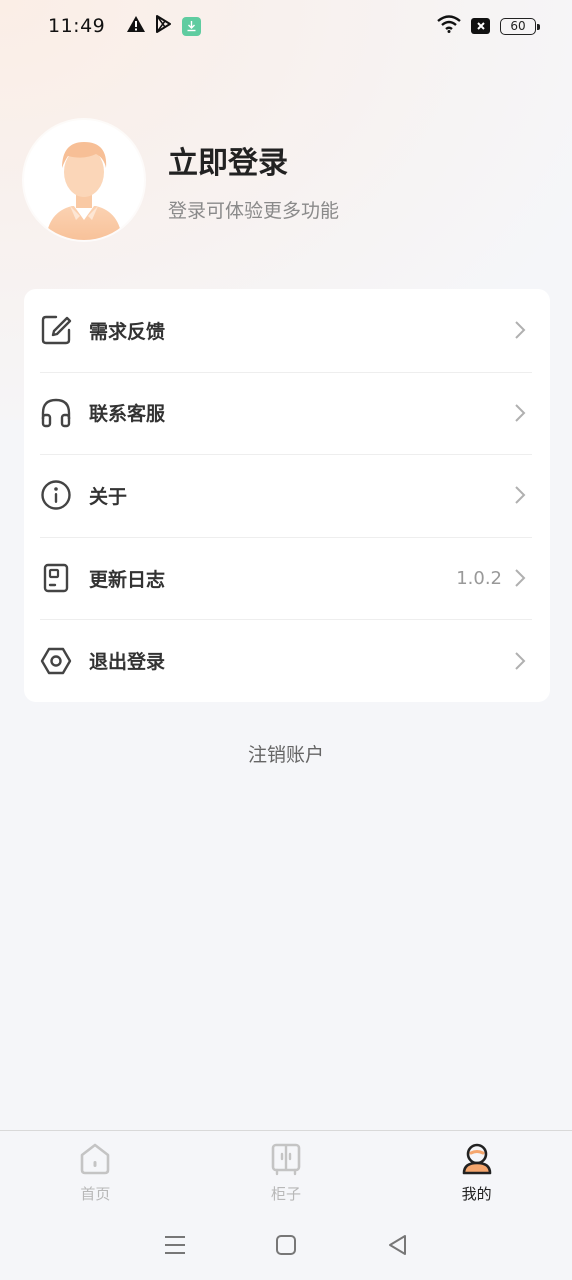  What do you see at coordinates (476, 1194) in the screenshot?
I see `tab-label-profile: 我的` at bounding box center [476, 1194].